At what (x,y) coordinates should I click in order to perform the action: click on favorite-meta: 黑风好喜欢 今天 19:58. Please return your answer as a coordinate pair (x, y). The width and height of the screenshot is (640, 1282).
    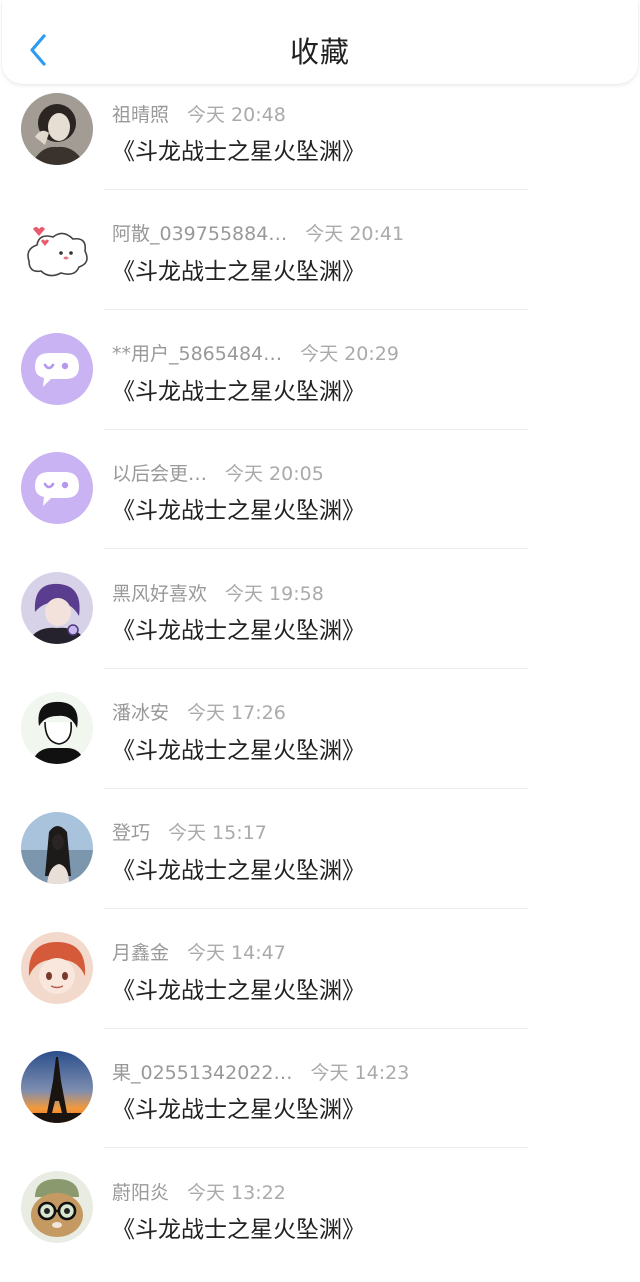
    Looking at the image, I should click on (218, 592).